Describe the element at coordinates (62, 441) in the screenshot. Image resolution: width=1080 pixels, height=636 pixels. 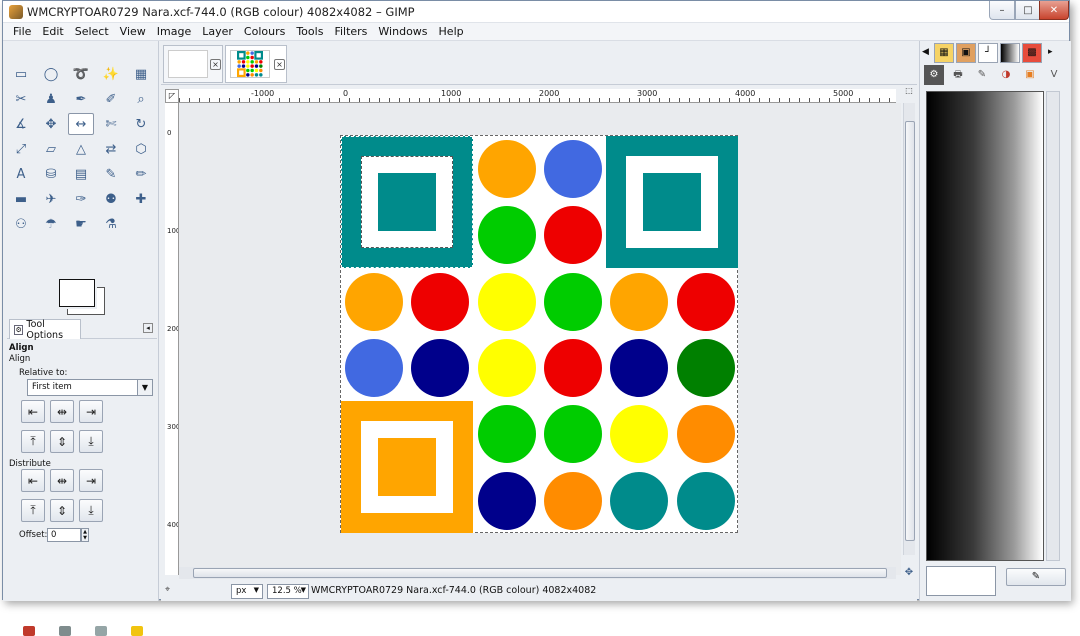
I see `align-middle-button: ⇕` at that location.